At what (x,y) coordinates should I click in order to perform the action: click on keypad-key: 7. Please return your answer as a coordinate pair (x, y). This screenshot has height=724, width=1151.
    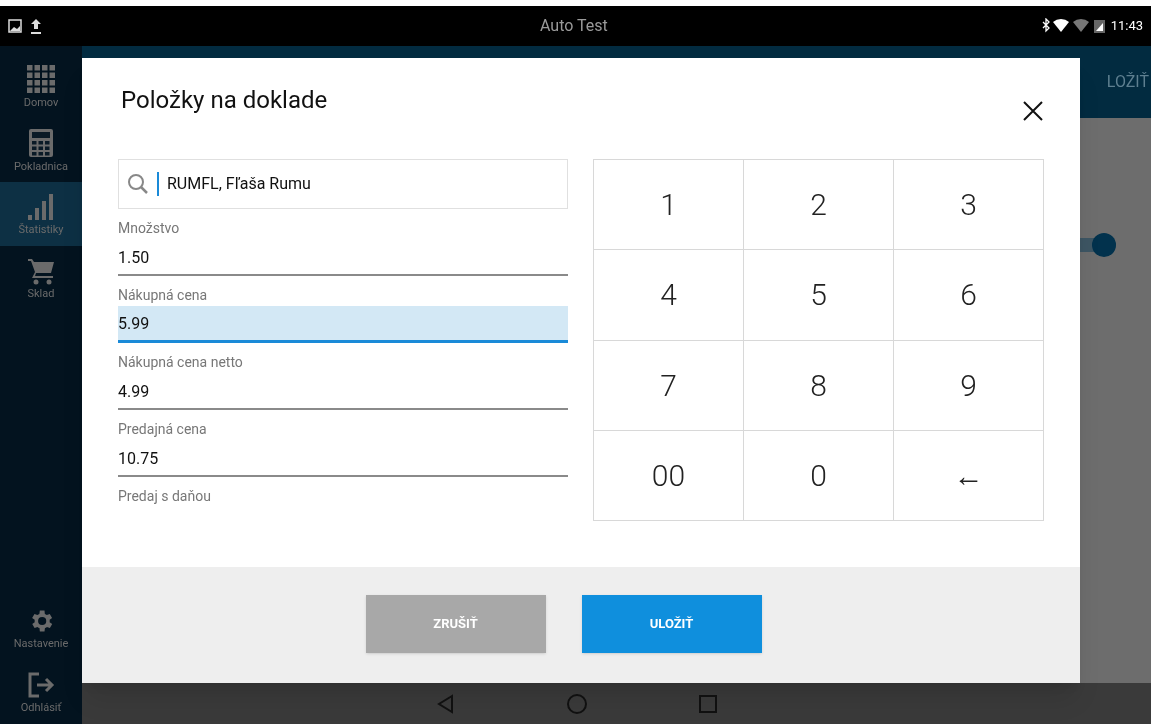
    Looking at the image, I should click on (669, 385).